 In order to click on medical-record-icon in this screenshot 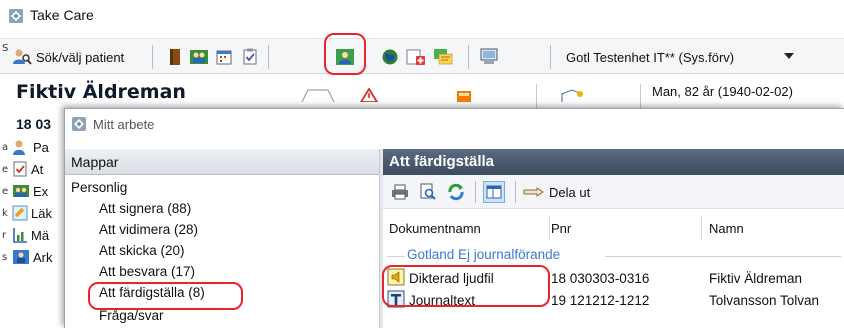, I will do `click(415, 57)`.